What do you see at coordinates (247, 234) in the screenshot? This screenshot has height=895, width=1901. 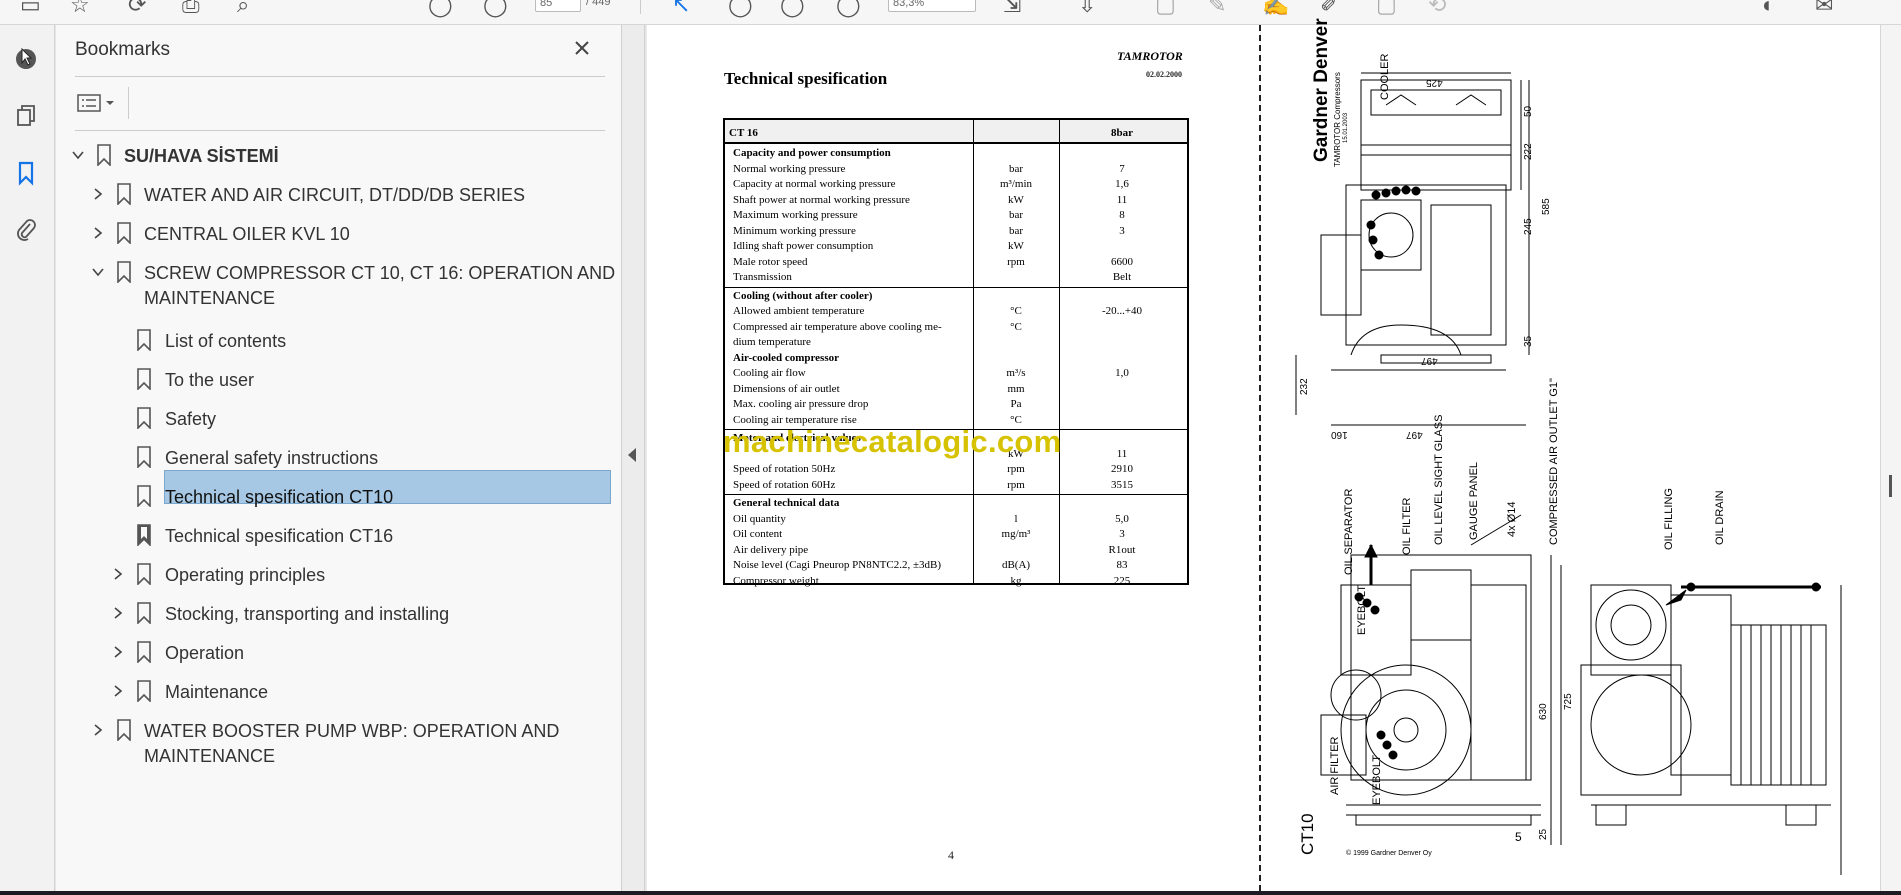 I see `bookmark-label: CENTRAL OILER KVL 10` at bounding box center [247, 234].